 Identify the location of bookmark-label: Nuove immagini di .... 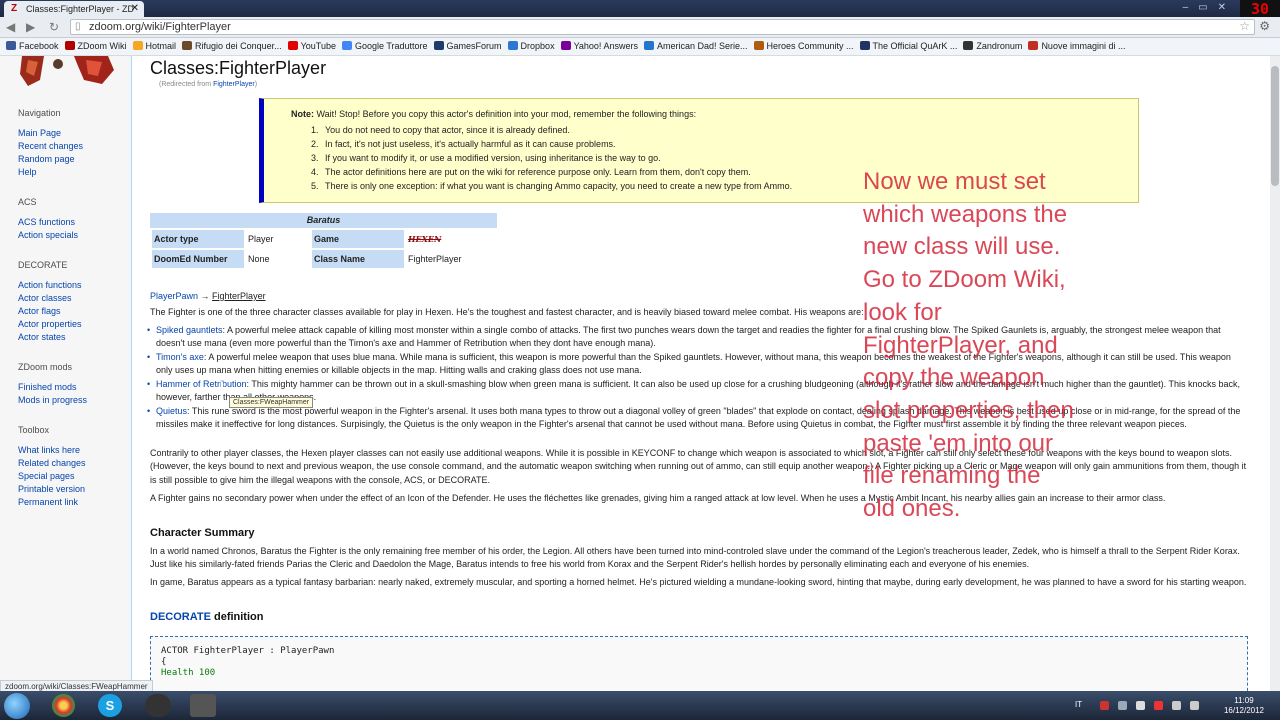
(1083, 46).